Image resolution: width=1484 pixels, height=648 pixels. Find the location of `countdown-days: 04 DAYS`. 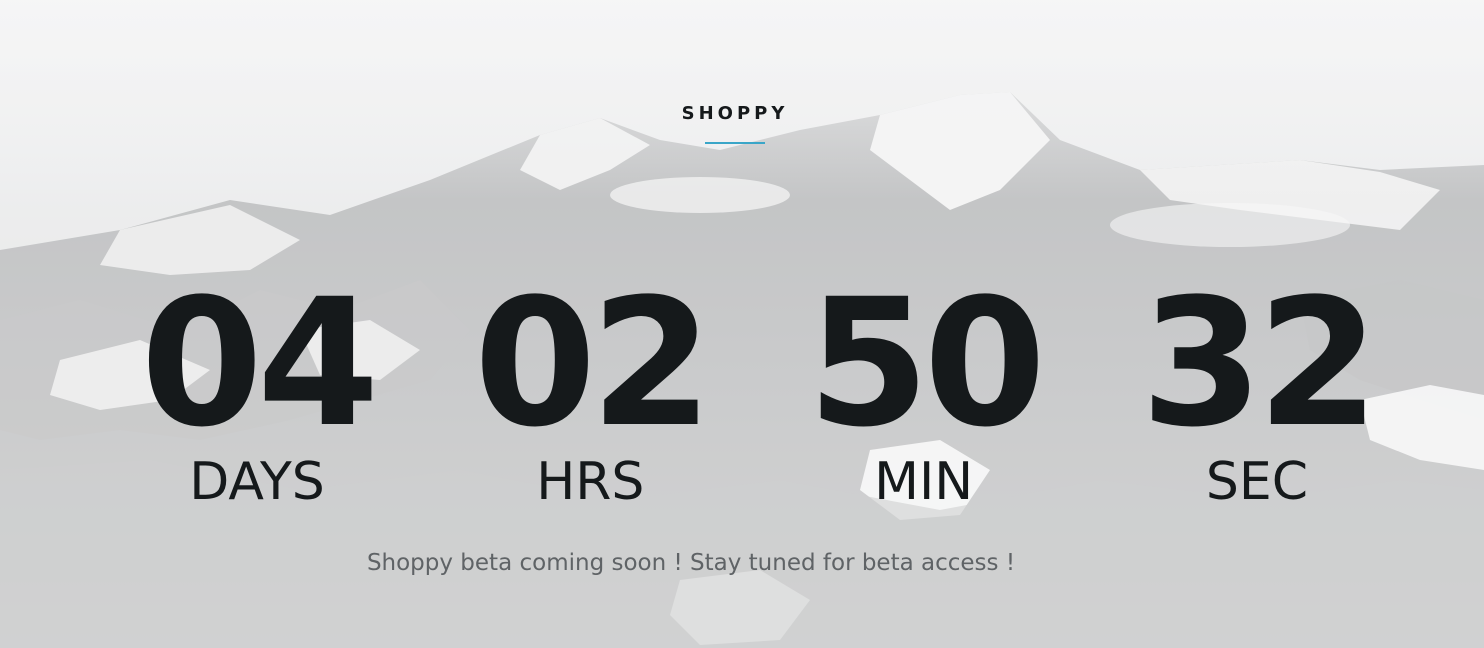

countdown-days: 04 DAYS is located at coordinates (257, 387).